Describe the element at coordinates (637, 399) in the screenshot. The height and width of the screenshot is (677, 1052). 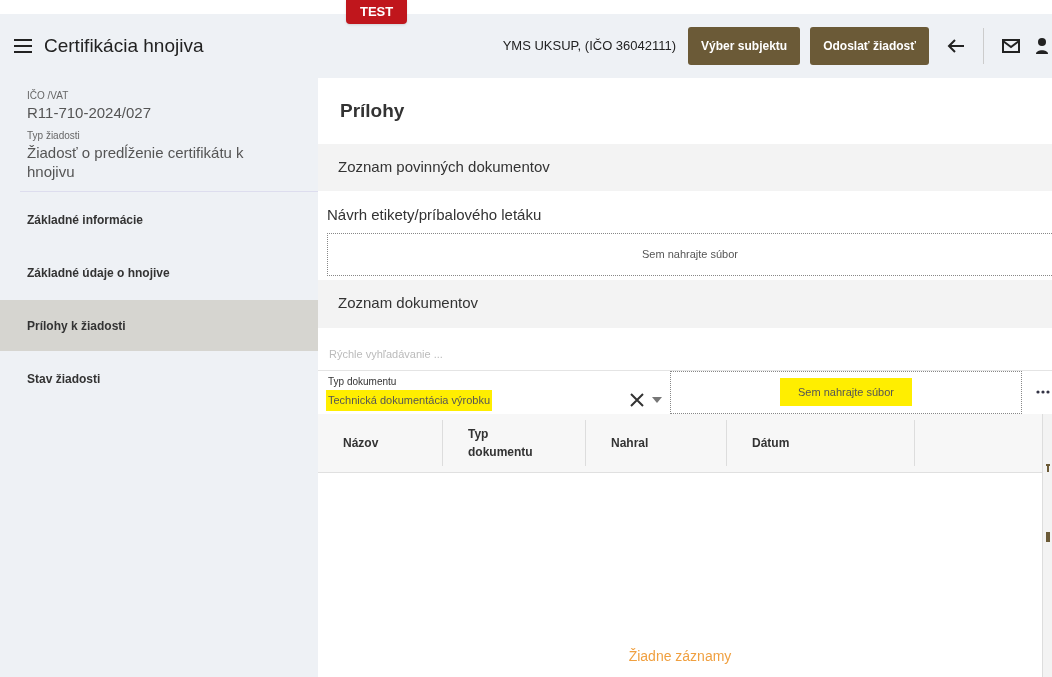
I see `clear-icon` at that location.